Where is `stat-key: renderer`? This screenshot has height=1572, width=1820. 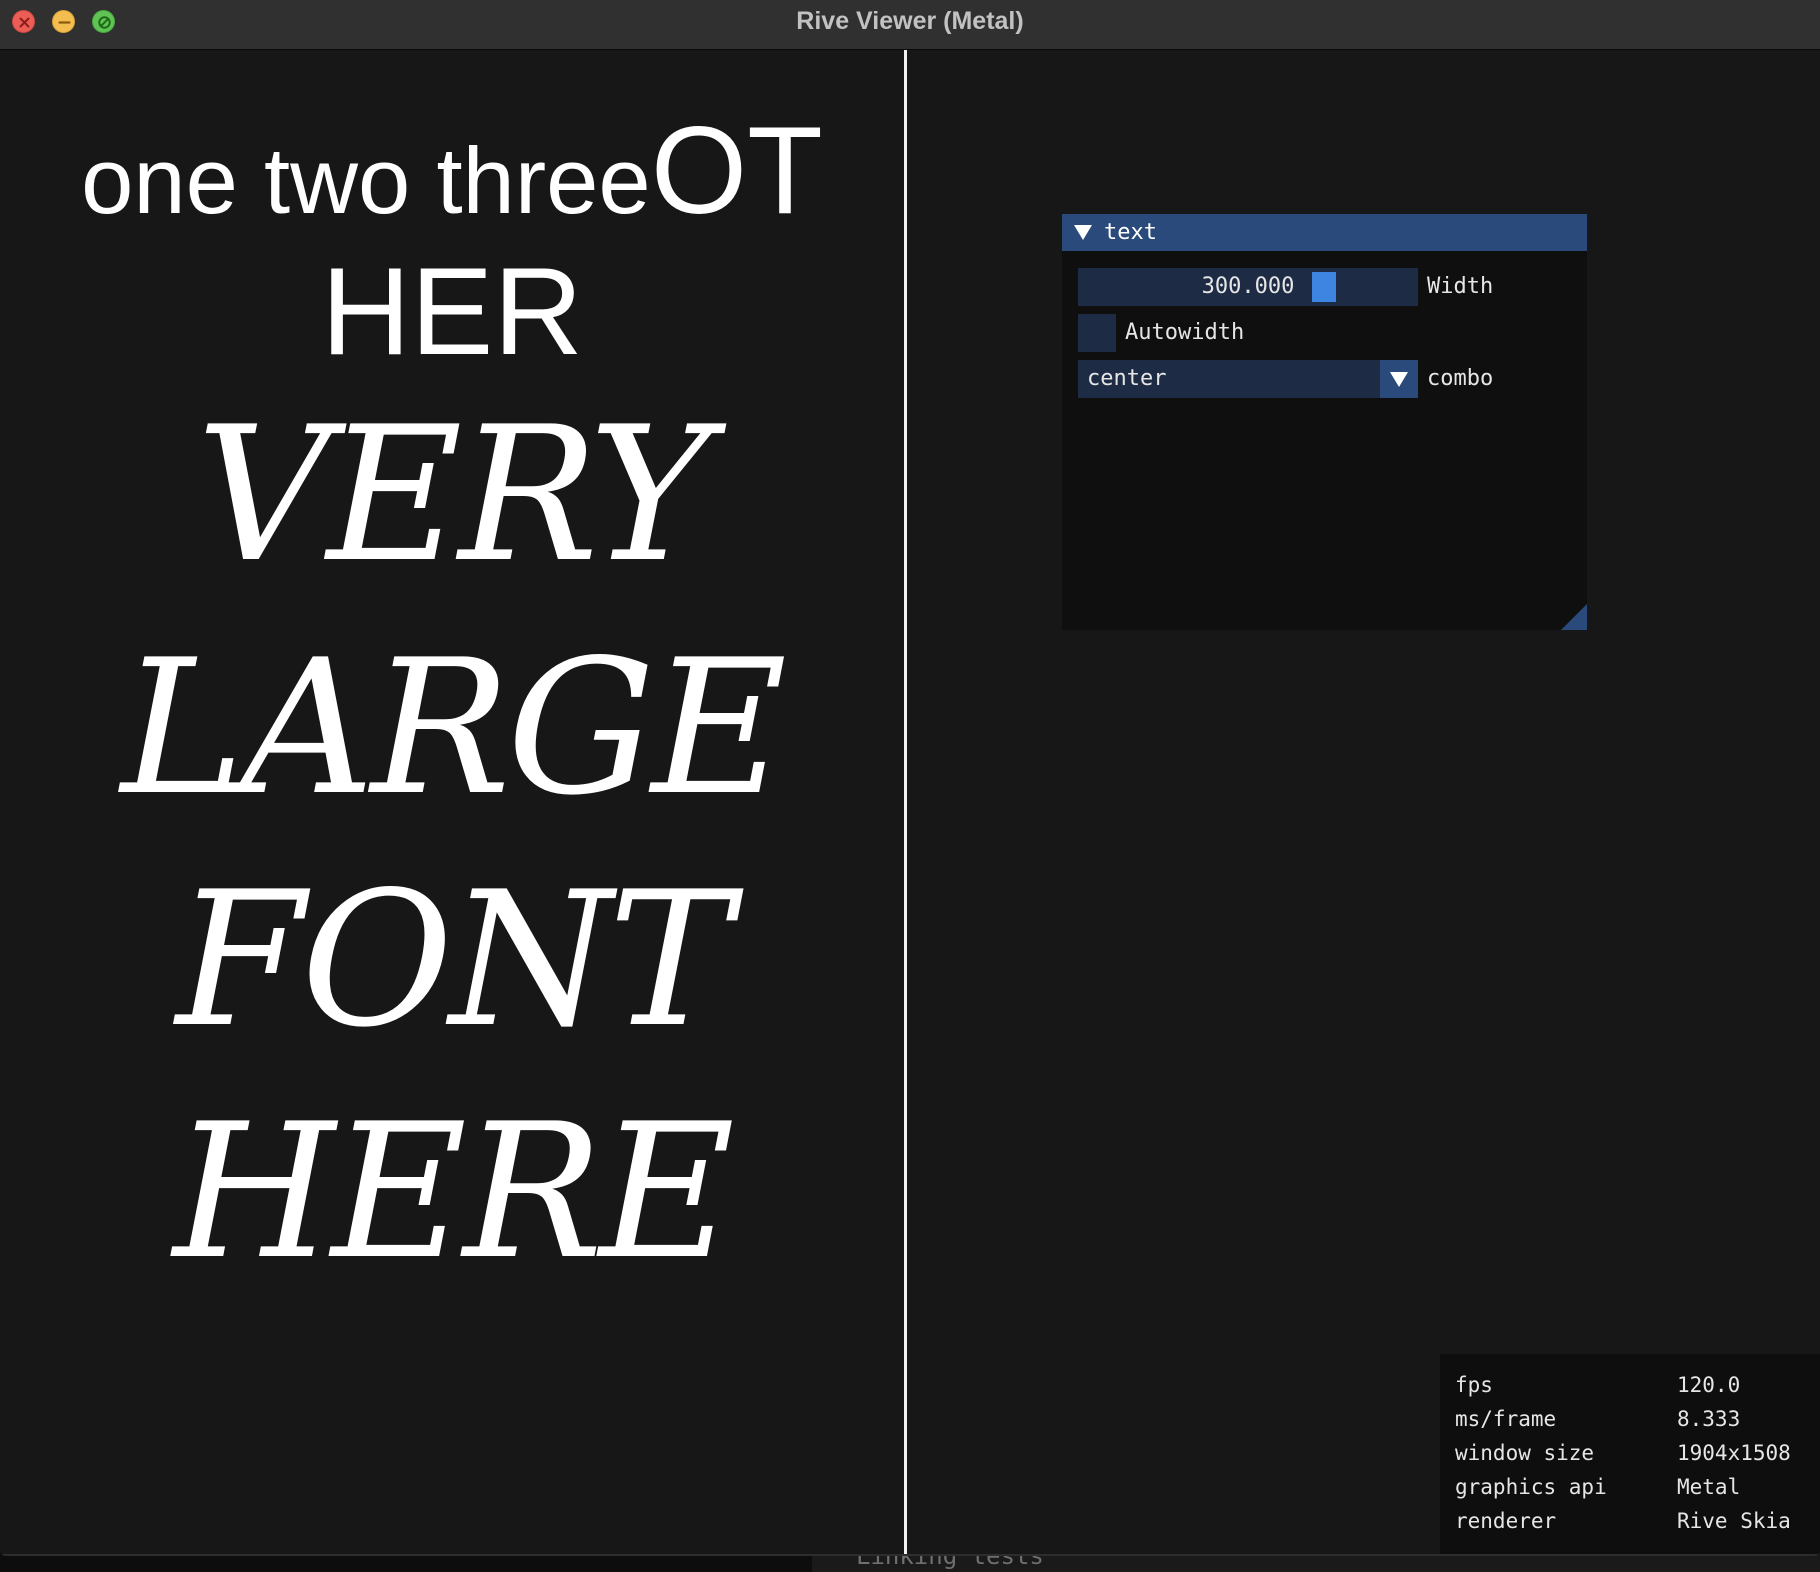
stat-key: renderer is located at coordinates (1506, 1521).